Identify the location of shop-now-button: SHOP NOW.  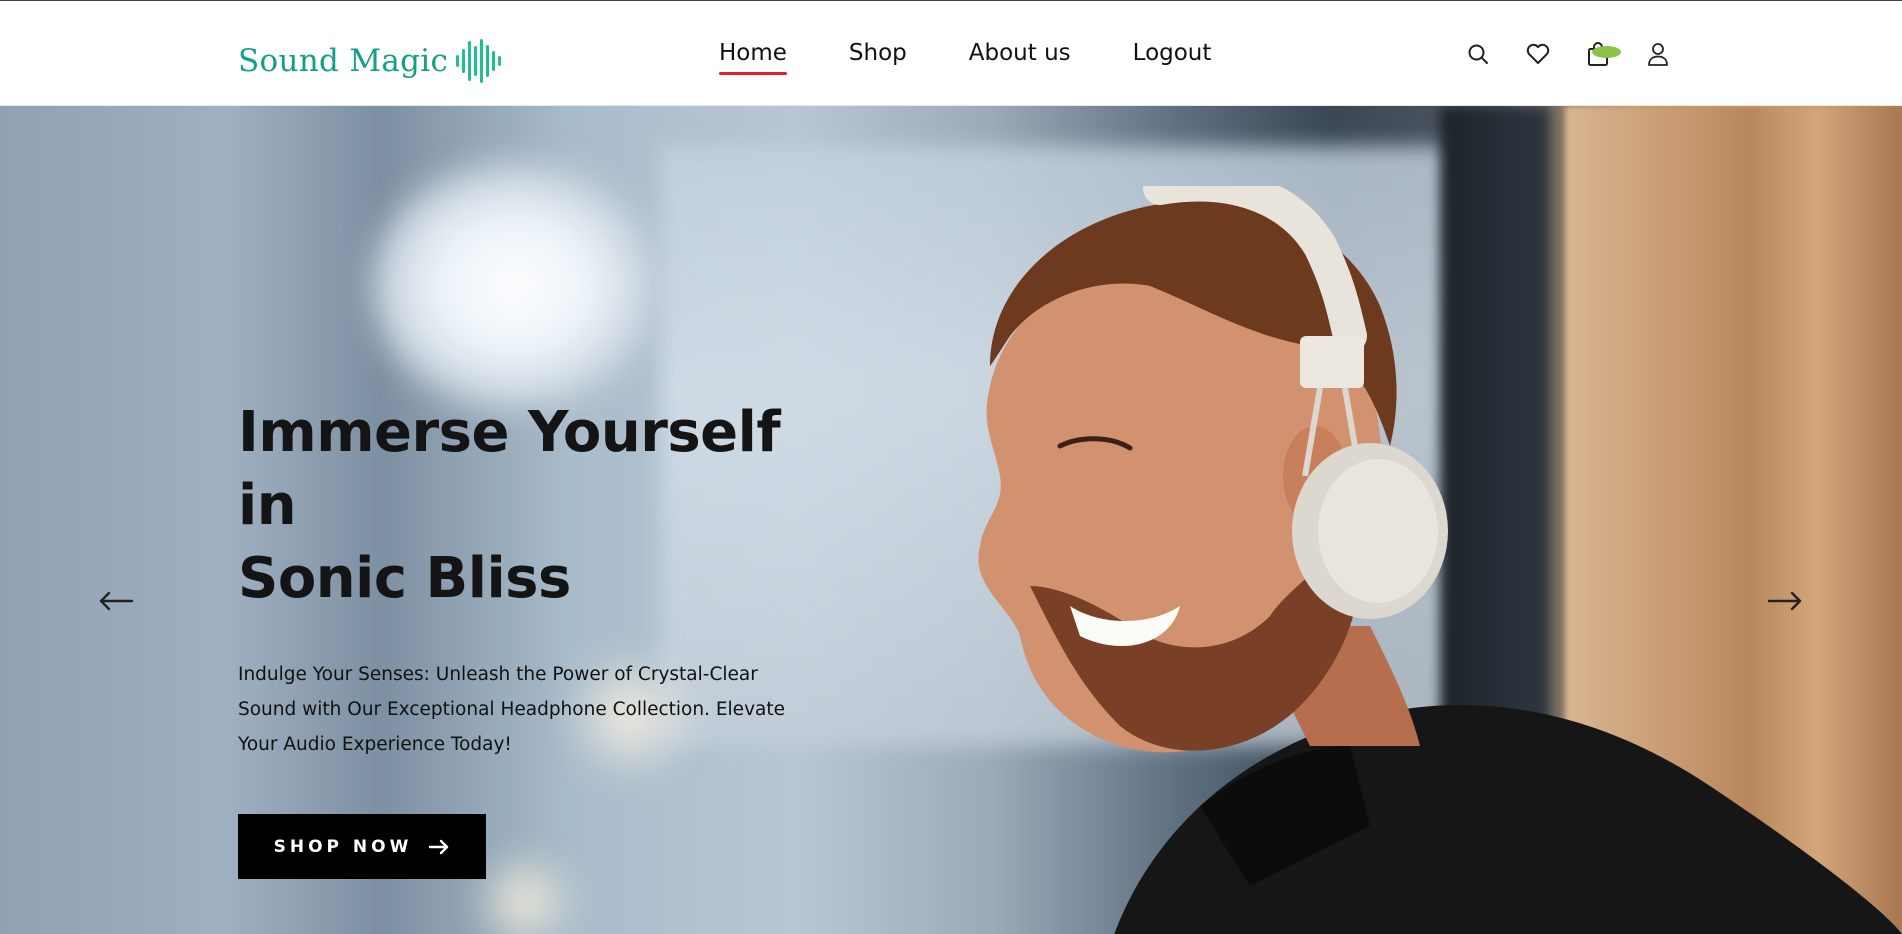
(362, 846).